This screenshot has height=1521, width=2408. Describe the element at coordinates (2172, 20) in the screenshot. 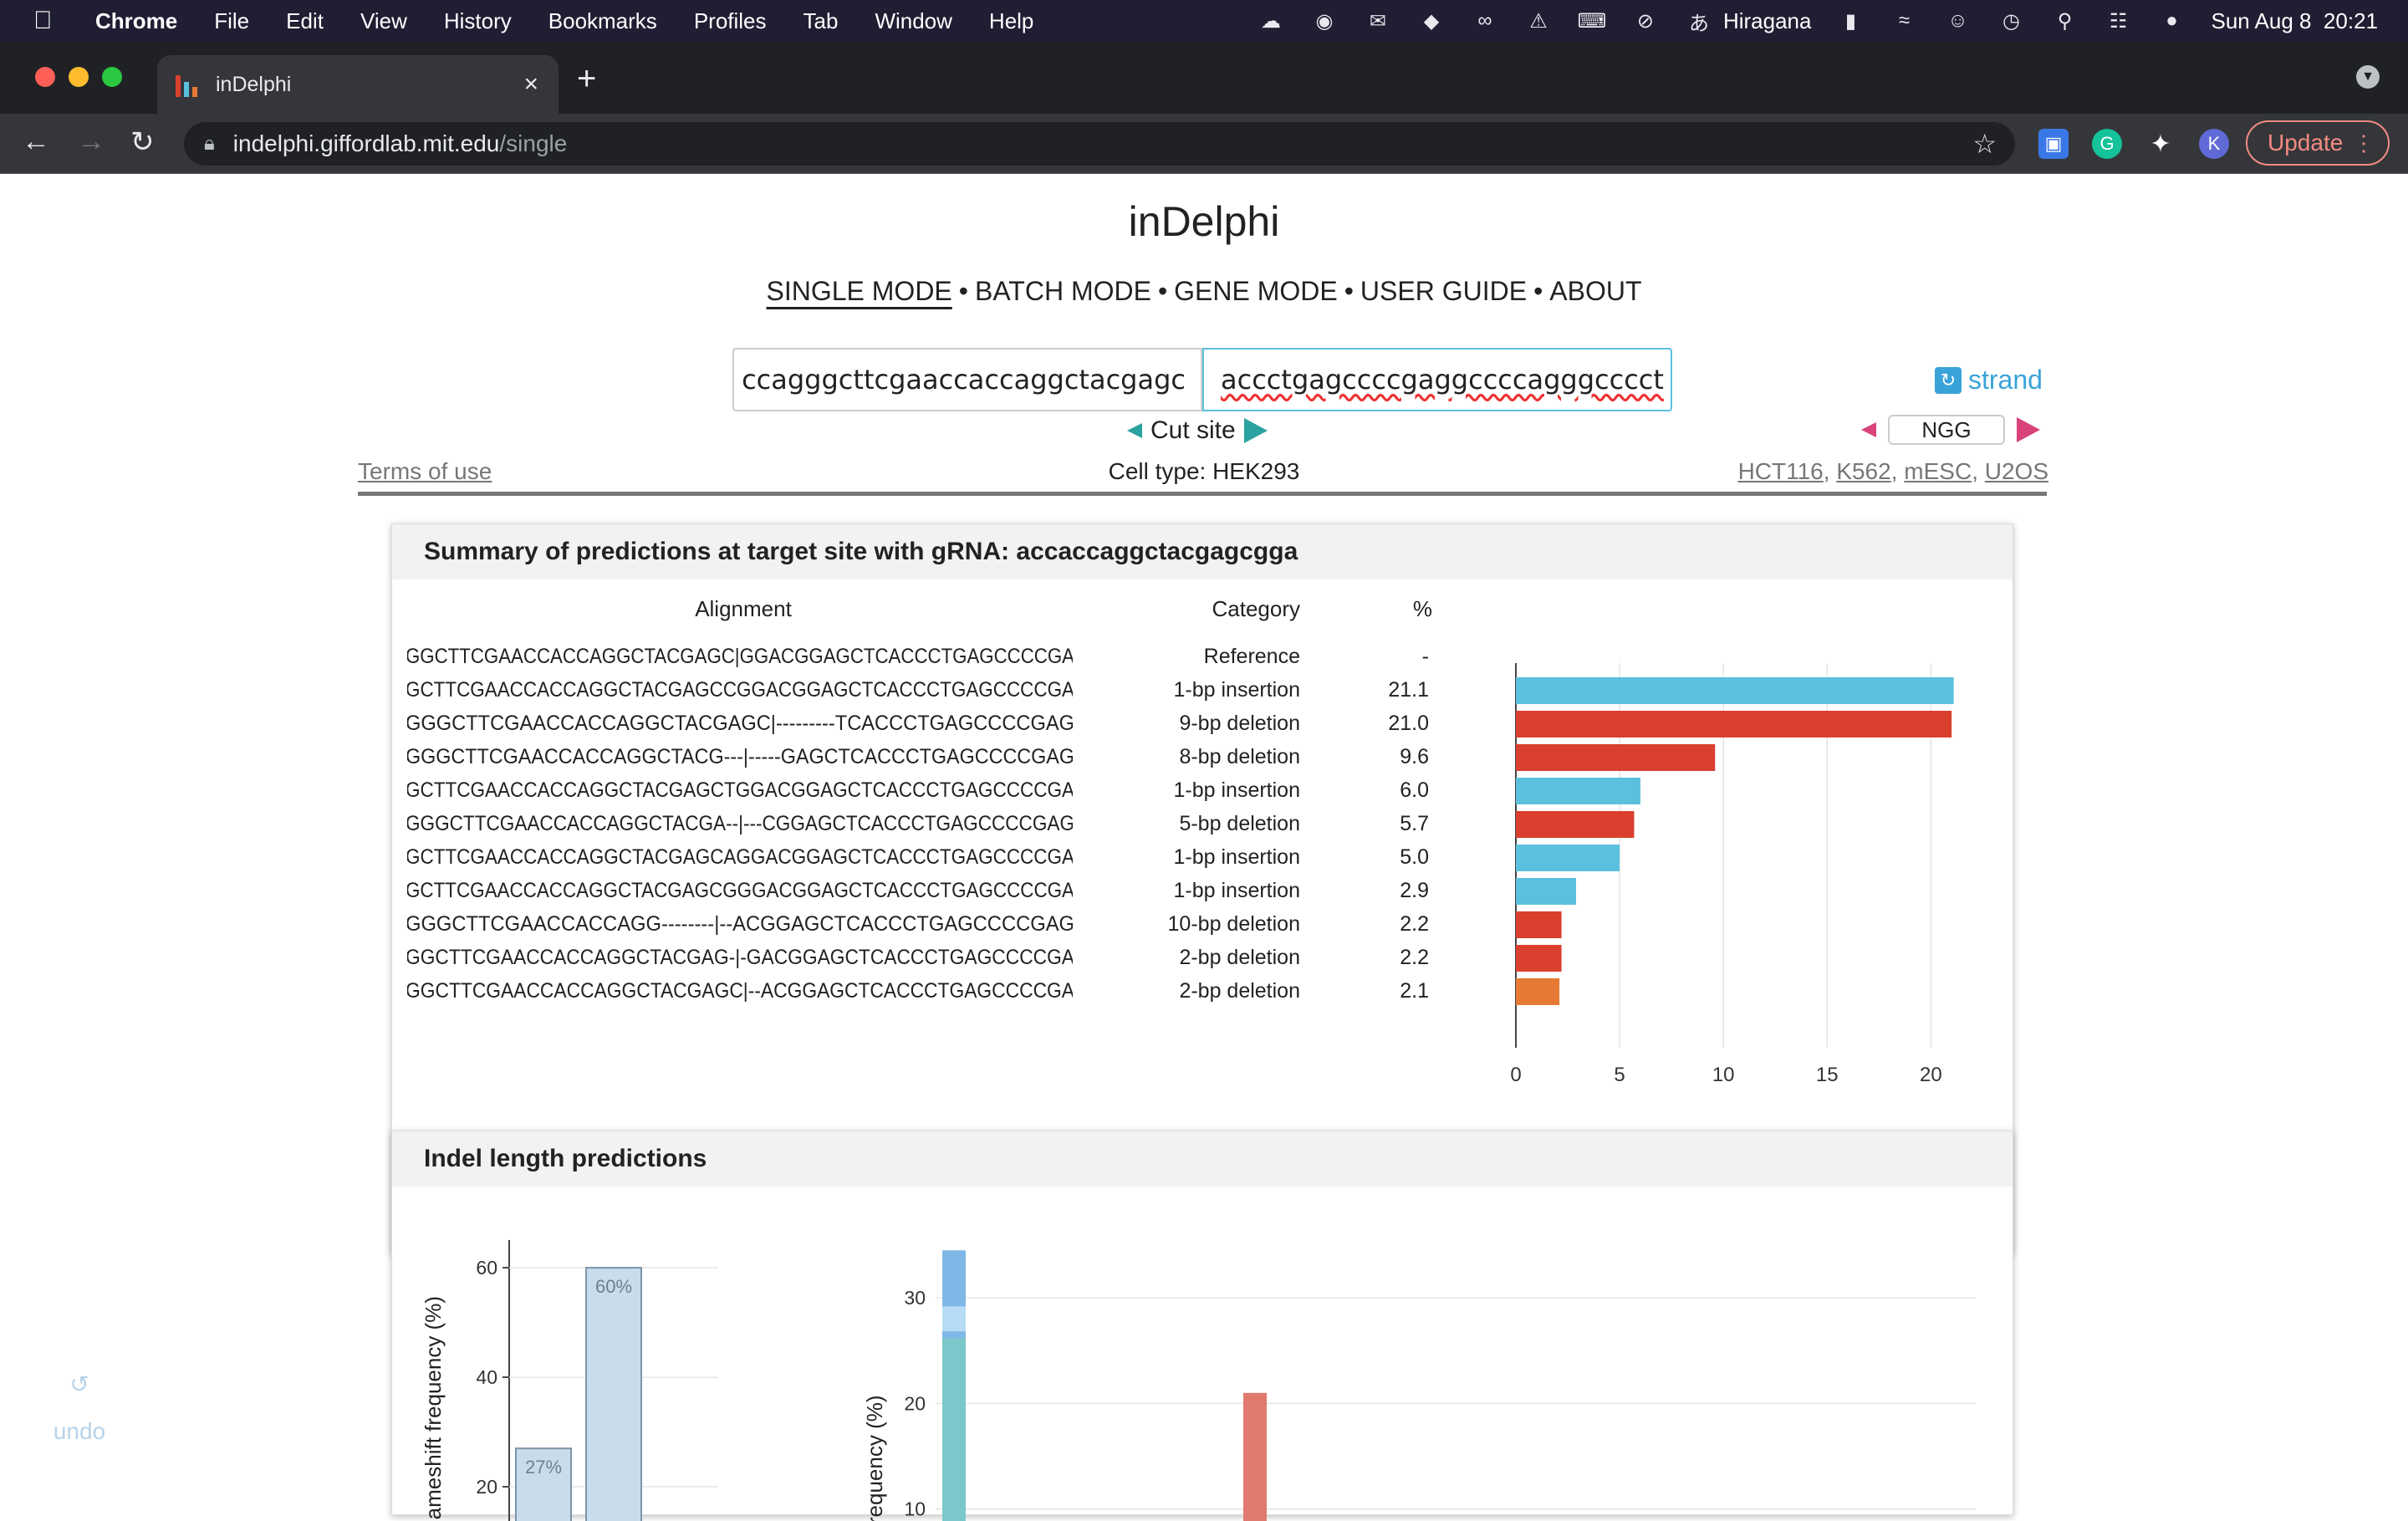

I see `siri-icon: ●` at that location.